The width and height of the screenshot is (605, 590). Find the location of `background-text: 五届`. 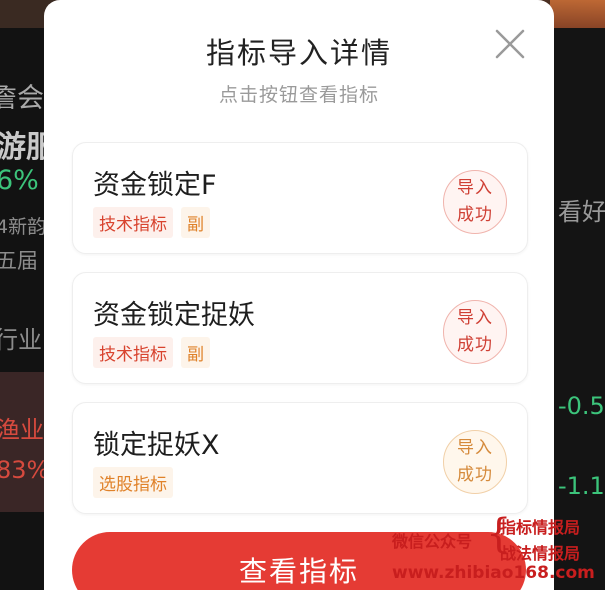

background-text: 五届 is located at coordinates (19, 261).